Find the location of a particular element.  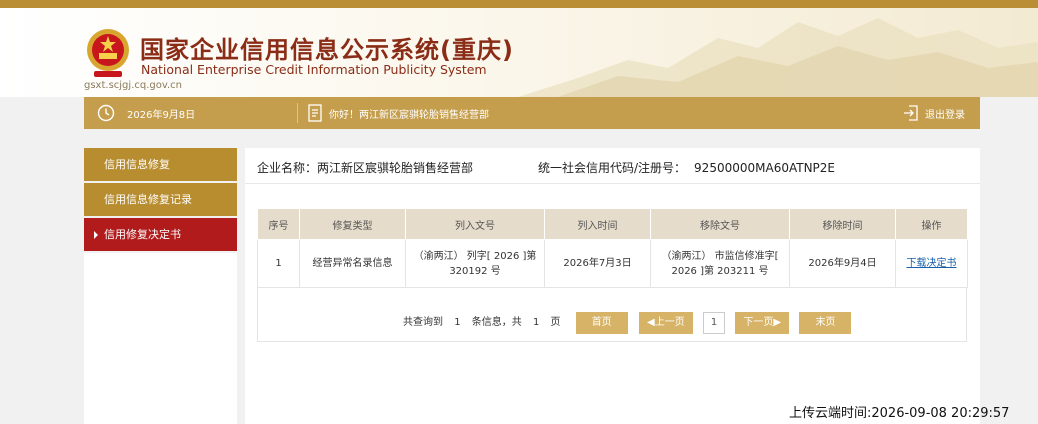

column-header-list-time: 列入时间 is located at coordinates (597, 224).